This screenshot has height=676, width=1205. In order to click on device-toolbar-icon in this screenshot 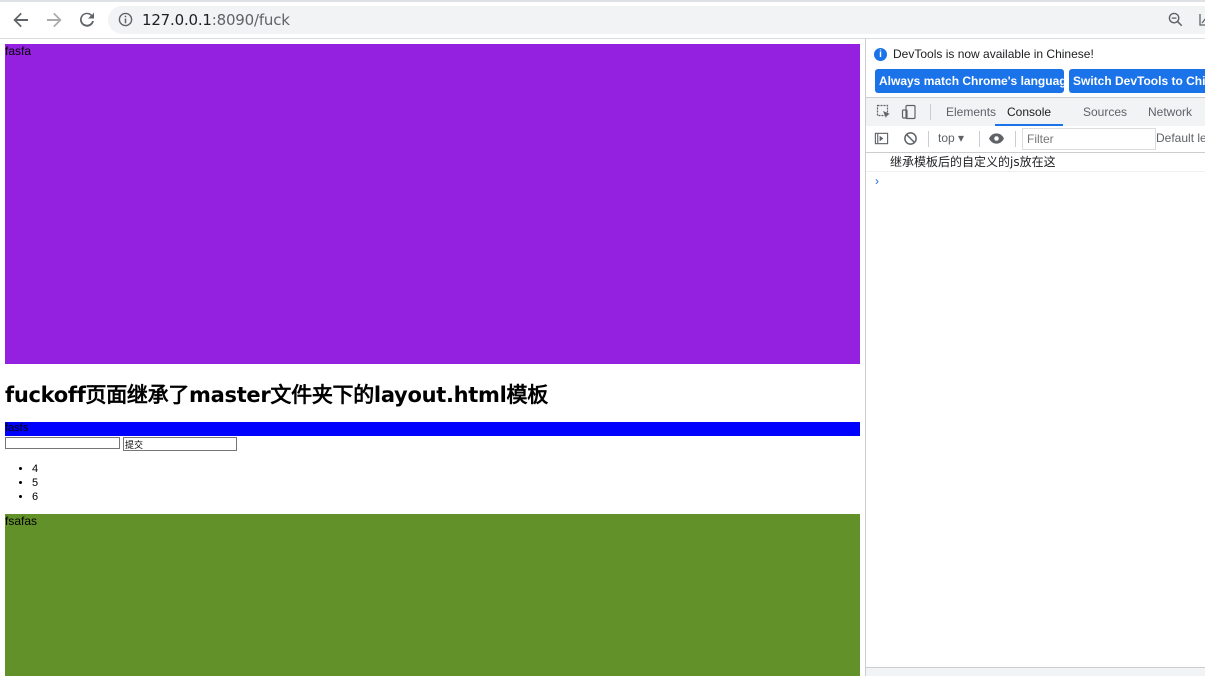, I will do `click(909, 114)`.